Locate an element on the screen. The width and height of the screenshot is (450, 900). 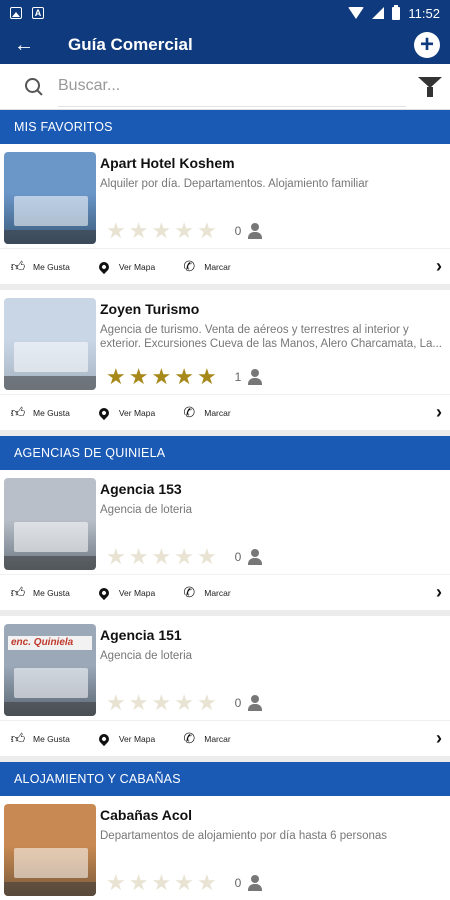
business-name: Zoyen Turismo is located at coordinates (271, 309).